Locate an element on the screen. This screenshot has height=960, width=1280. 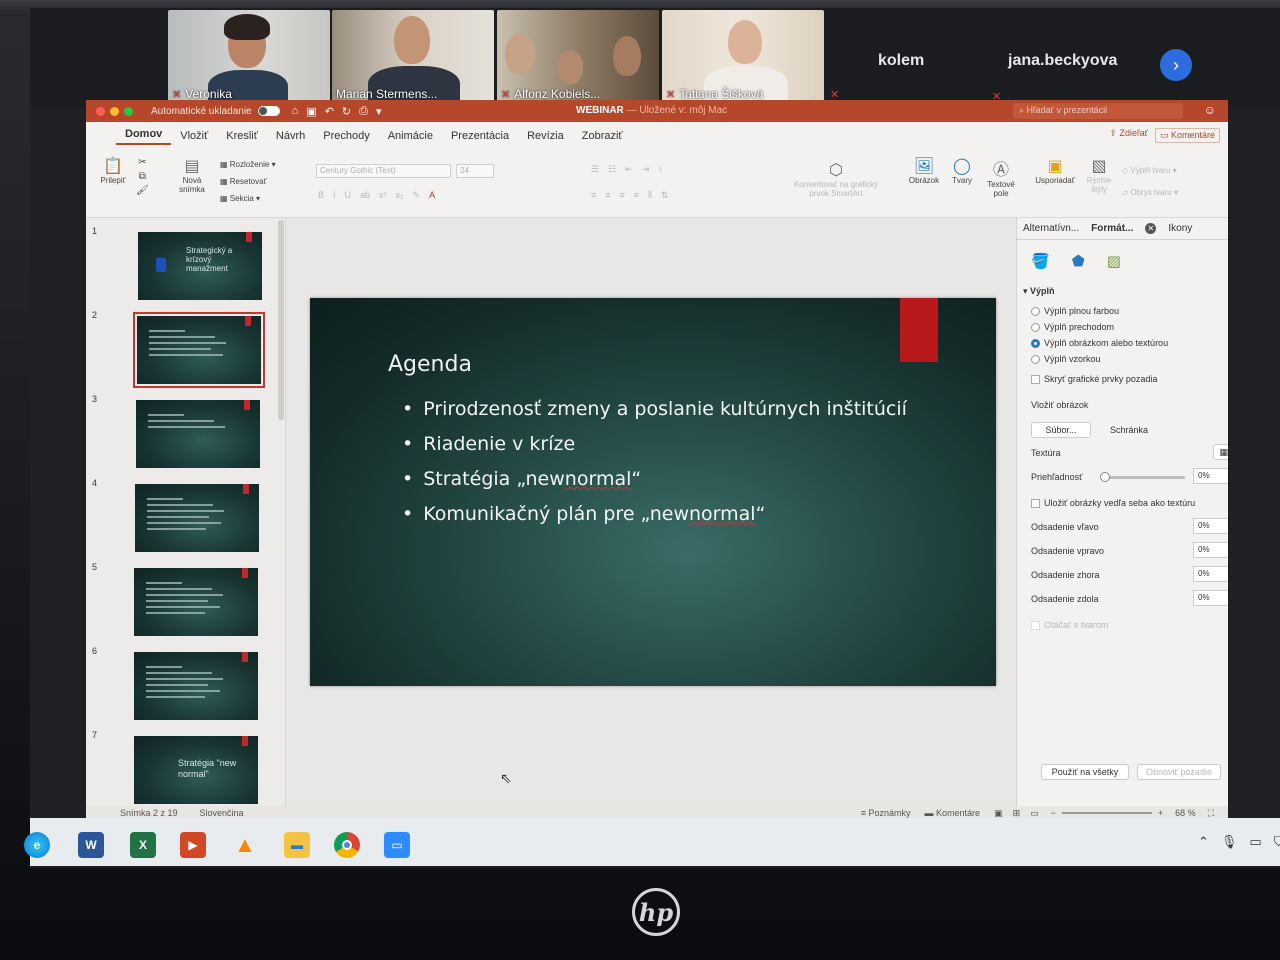
shapes-button: ◯ Tvary is located at coordinates (962, 170).